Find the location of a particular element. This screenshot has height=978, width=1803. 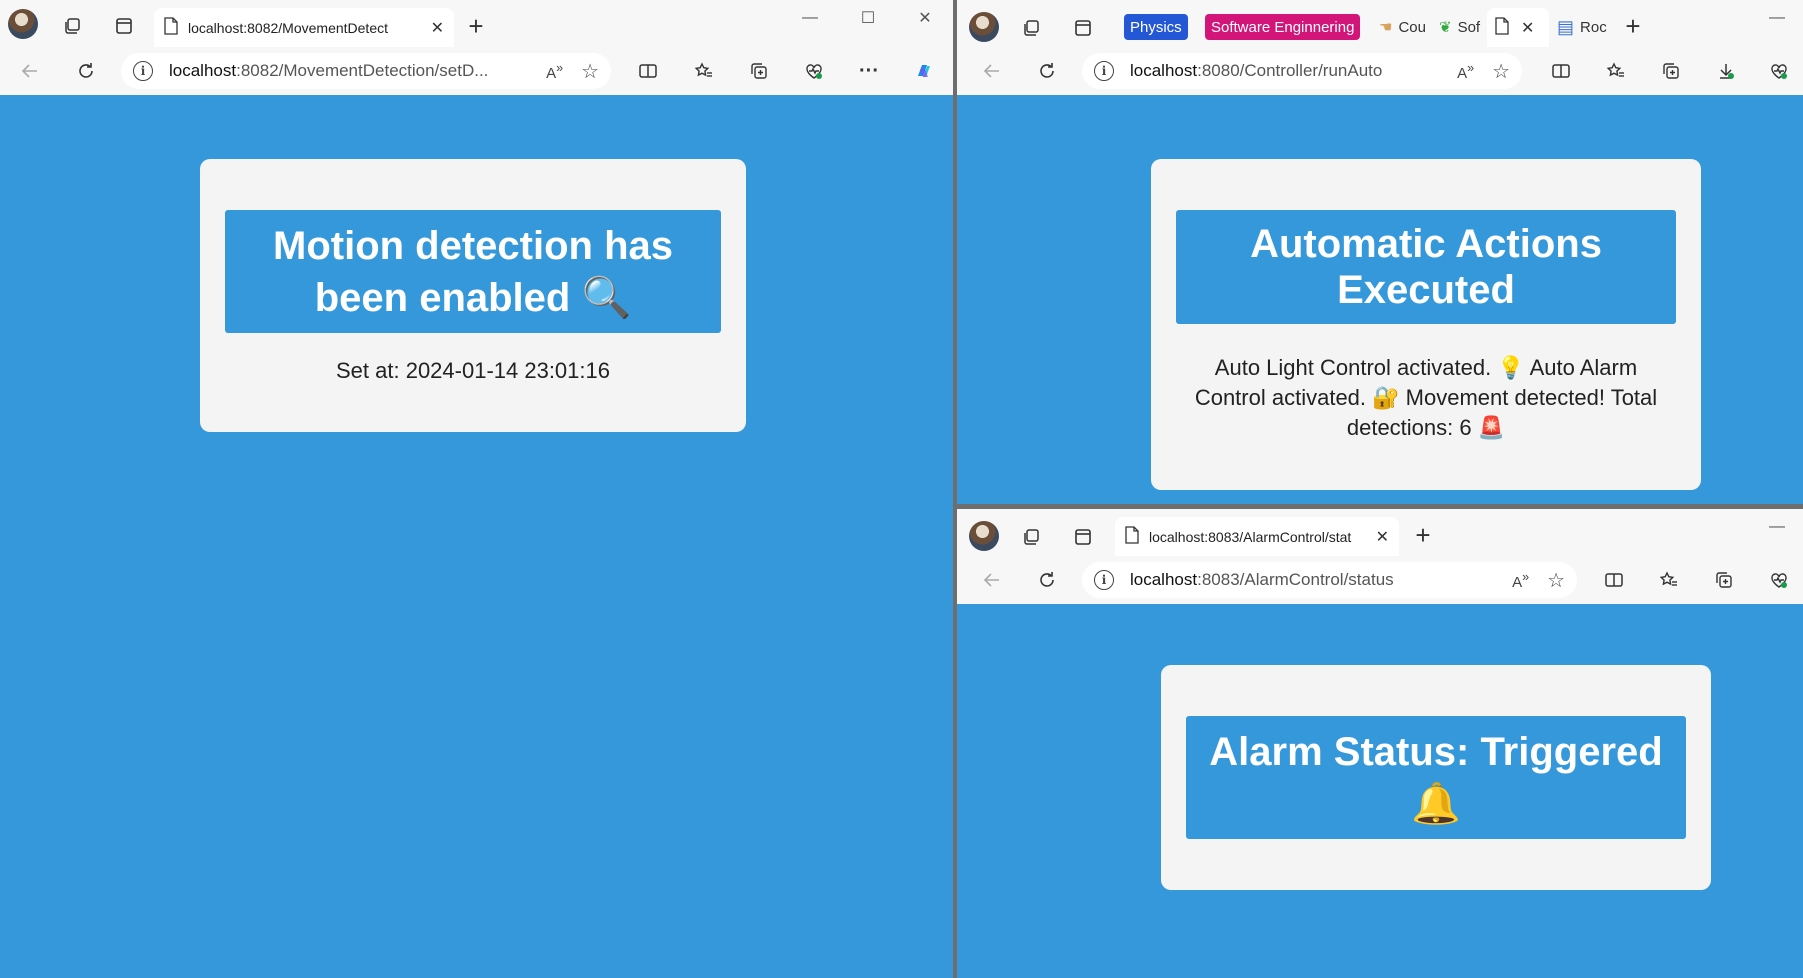

tab-strip: localhost:8082/MovementDetect ✕ + — ☐ ✕ is located at coordinates (476, 23).